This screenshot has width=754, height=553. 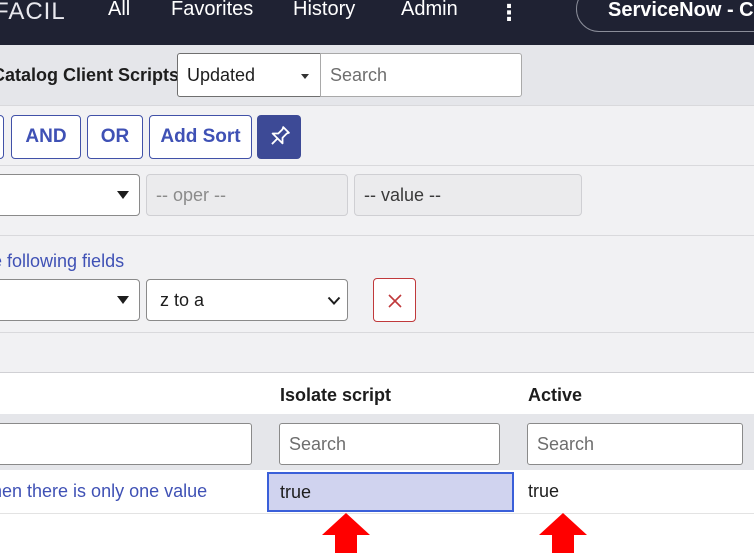 I want to click on add-sort-button: Add Sort, so click(x=200, y=137).